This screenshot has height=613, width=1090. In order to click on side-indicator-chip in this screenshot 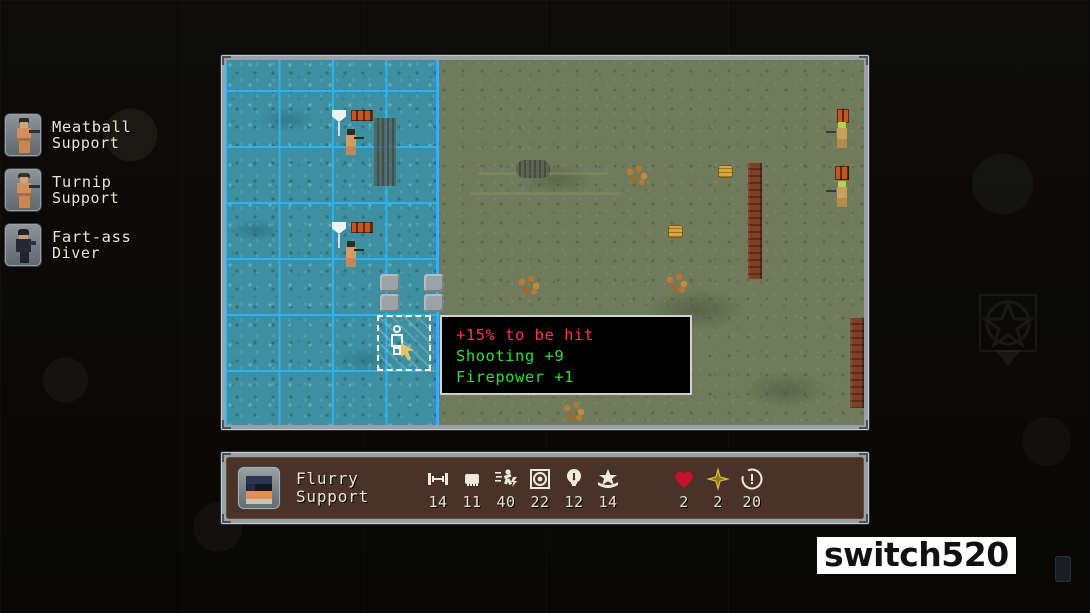, I will do `click(1063, 569)`.